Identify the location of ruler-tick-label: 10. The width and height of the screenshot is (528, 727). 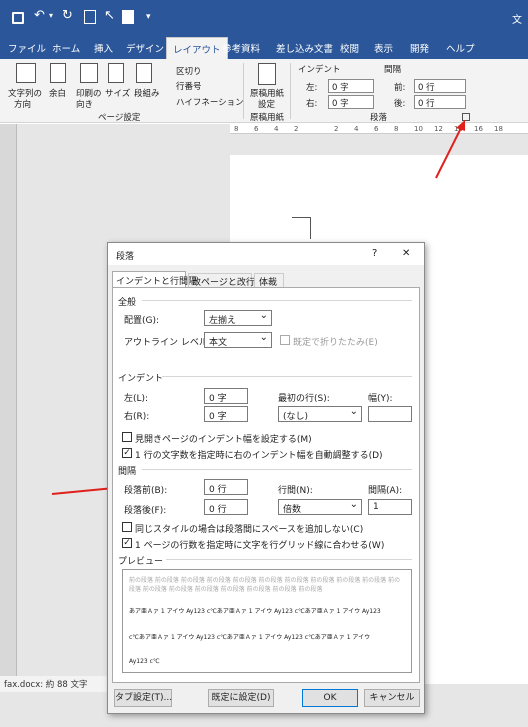
(418, 129).